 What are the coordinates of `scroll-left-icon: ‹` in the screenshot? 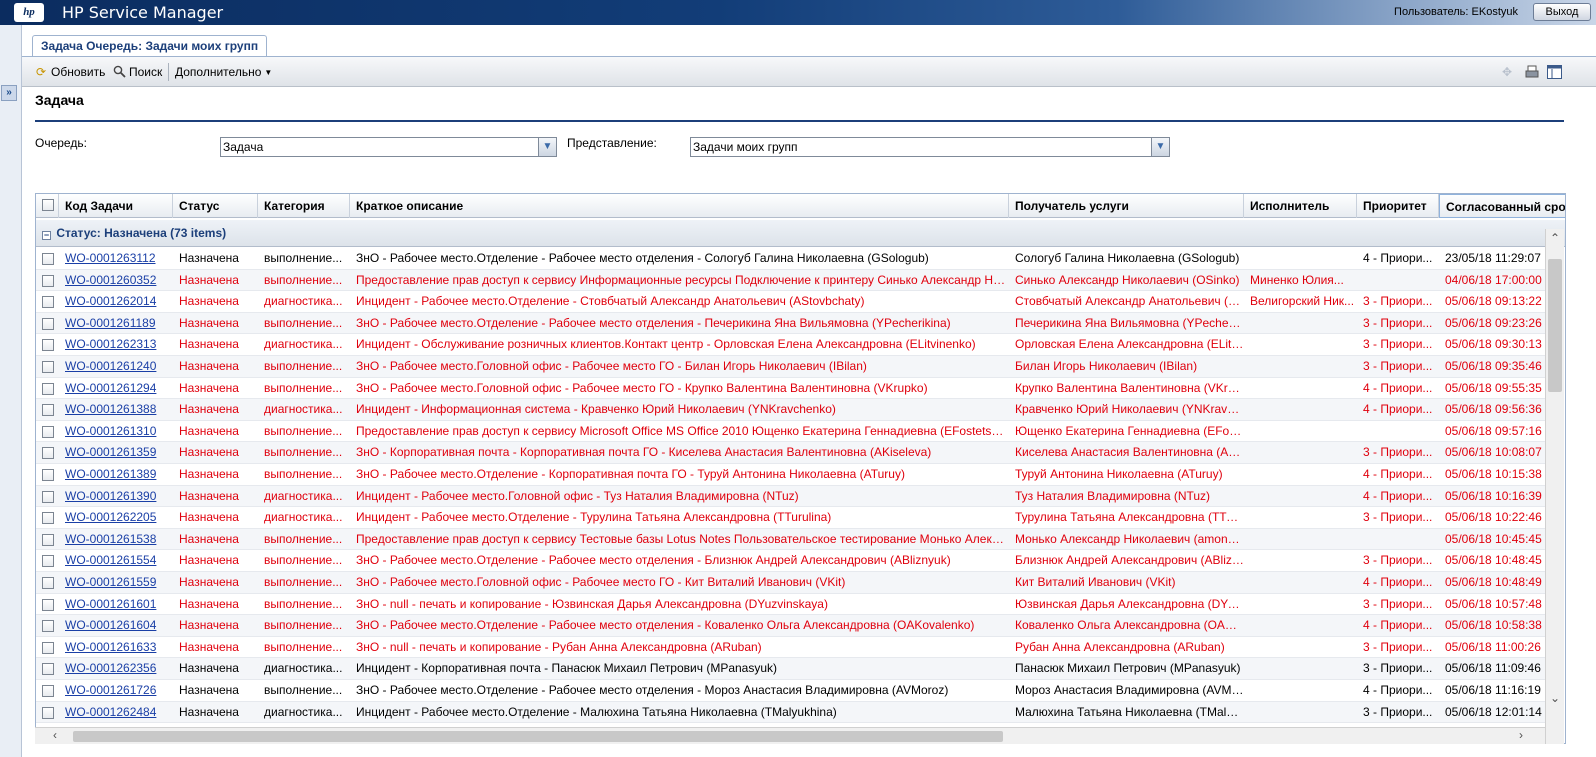 It's located at (55, 735).